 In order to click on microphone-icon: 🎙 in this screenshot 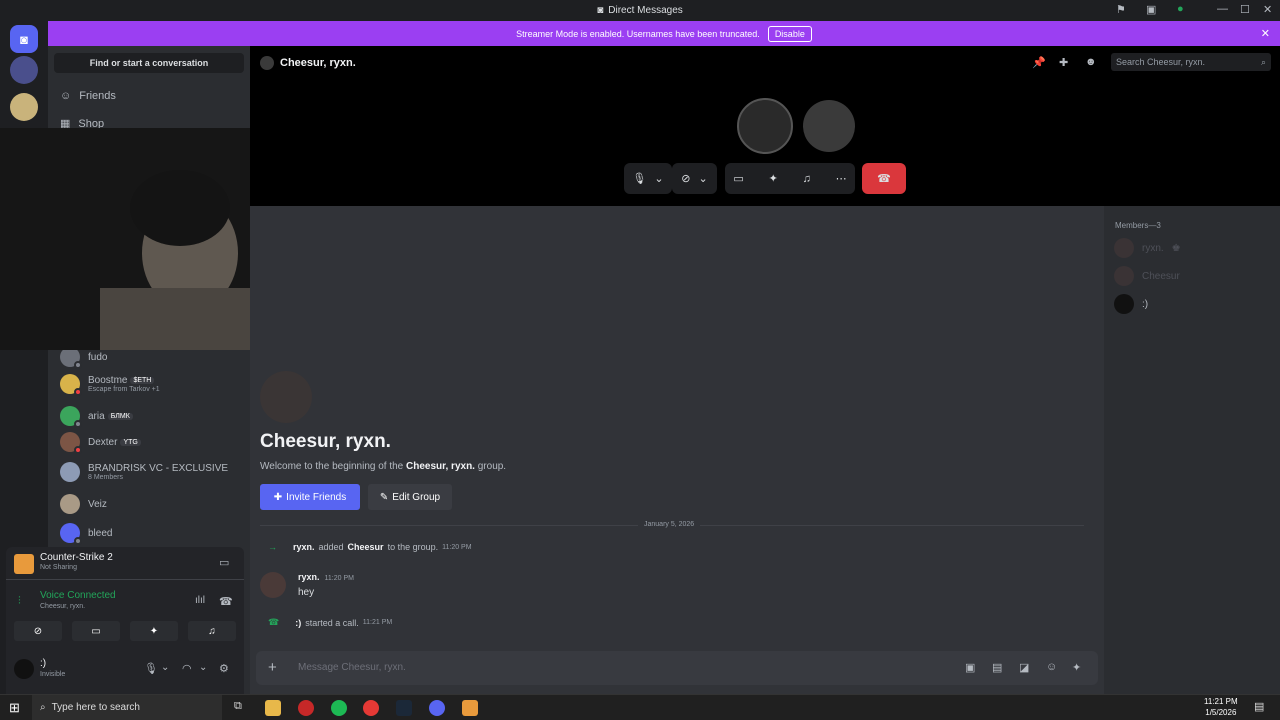, I will do `click(151, 668)`.